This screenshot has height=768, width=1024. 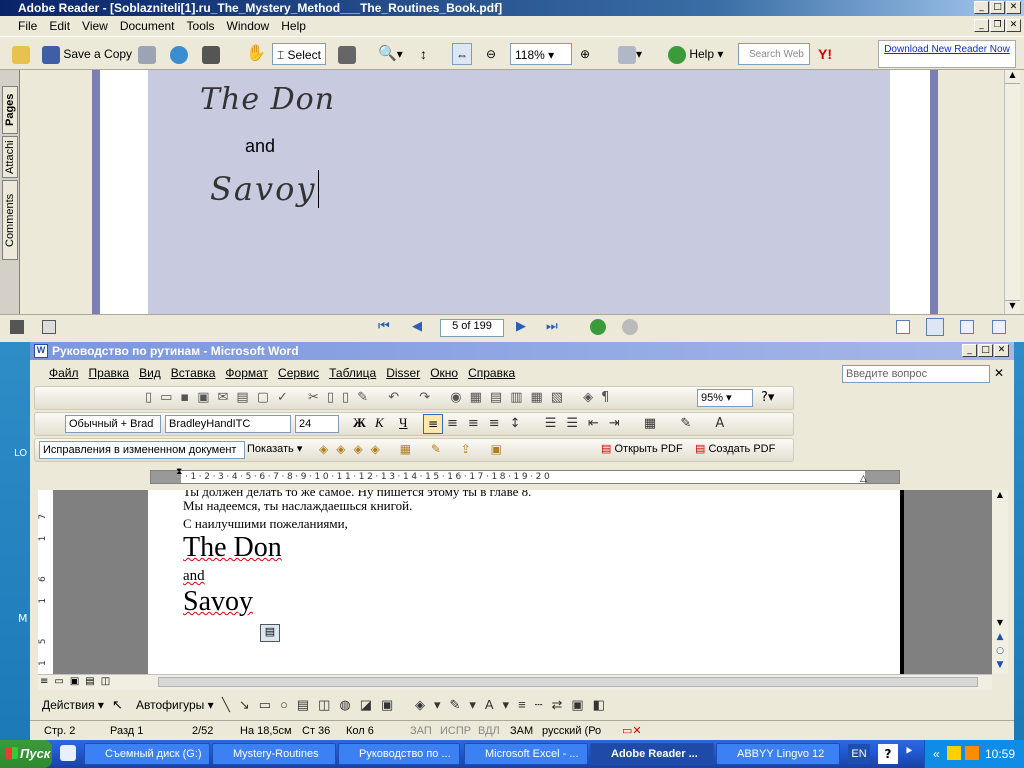 What do you see at coordinates (909, 751) in the screenshot?
I see `tray-arrow-icon: ⯈` at bounding box center [909, 751].